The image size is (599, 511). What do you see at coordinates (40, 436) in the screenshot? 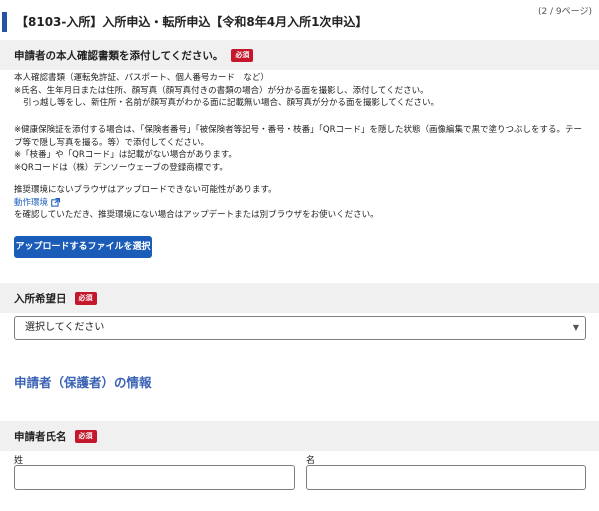
I see `name-section-label: 申請者氏名` at bounding box center [40, 436].